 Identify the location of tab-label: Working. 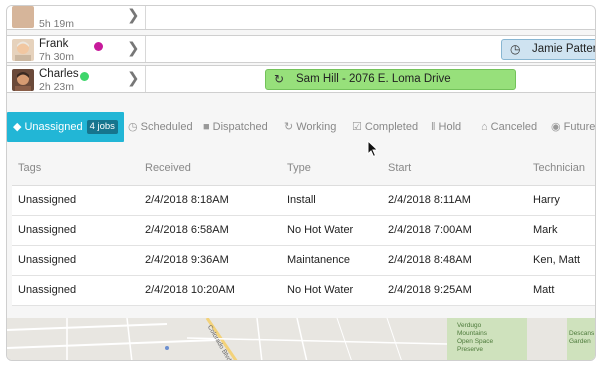
(316, 127).